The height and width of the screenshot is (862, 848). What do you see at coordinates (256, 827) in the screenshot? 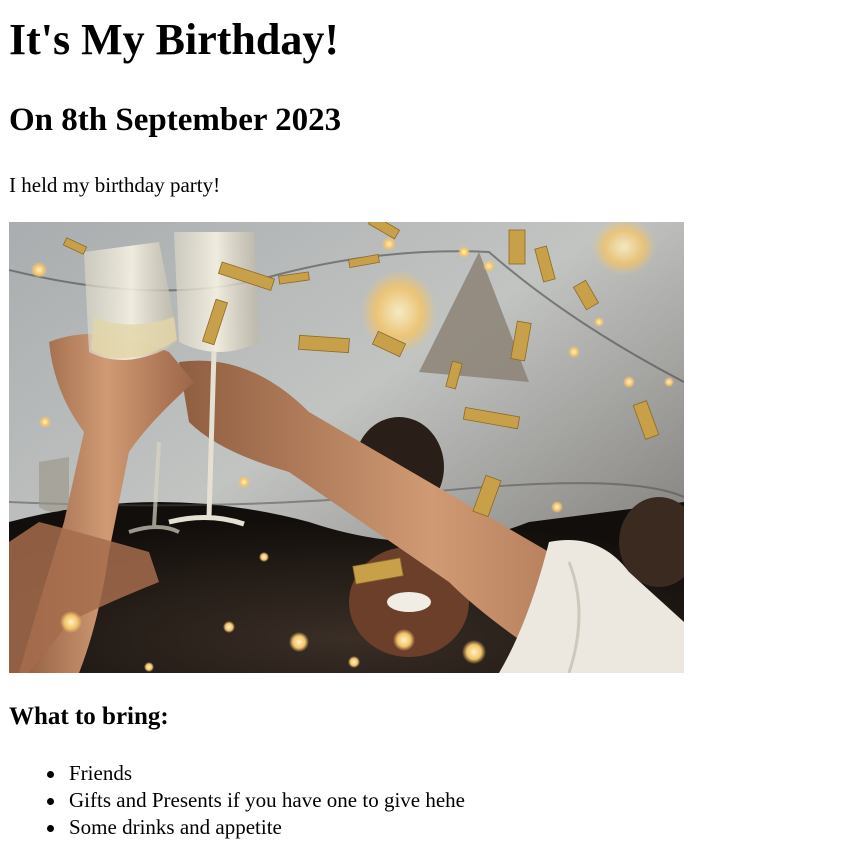
I see `list-item: Some drinks and appetite` at bounding box center [256, 827].